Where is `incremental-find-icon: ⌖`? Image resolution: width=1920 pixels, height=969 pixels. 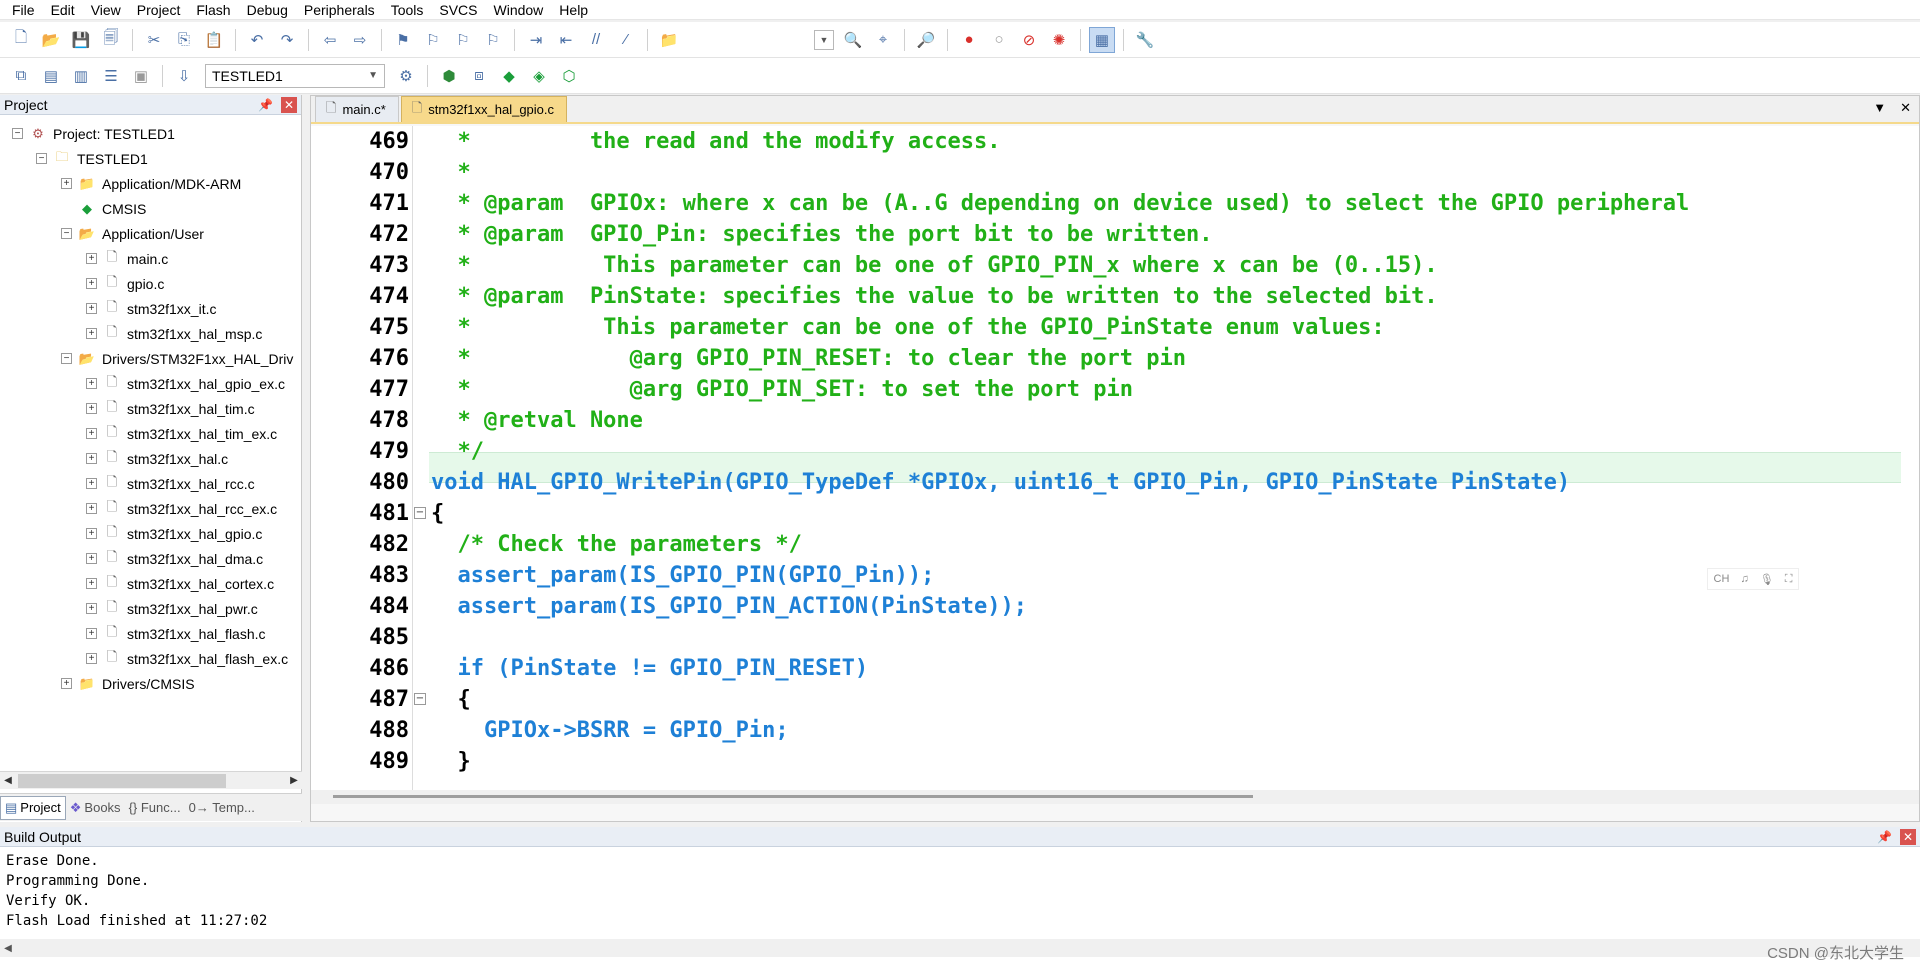 incremental-find-icon: ⌖ is located at coordinates (883, 40).